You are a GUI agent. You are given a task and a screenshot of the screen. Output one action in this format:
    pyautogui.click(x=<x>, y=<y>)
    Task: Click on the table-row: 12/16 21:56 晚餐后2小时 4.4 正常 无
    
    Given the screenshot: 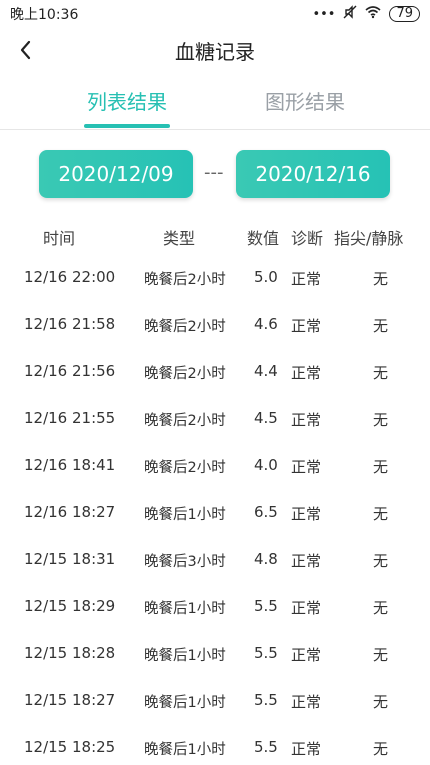 What is the action you would take?
    pyautogui.click(x=215, y=385)
    